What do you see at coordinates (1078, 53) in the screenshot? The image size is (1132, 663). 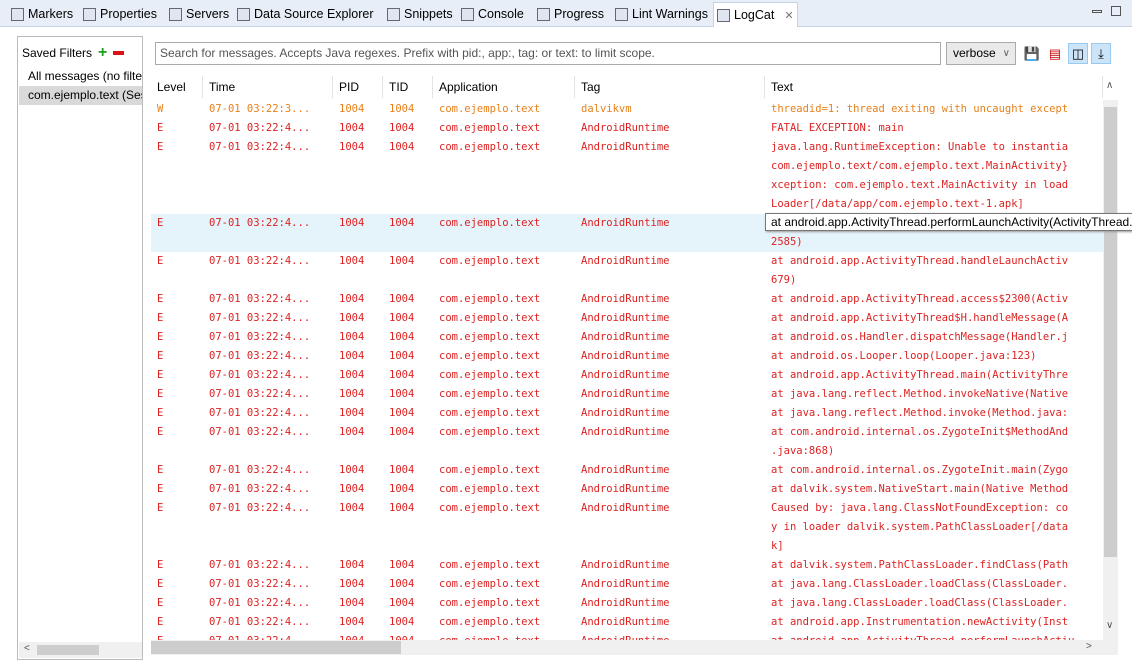 I see `toggle-filters-panel-icon: ◫` at bounding box center [1078, 53].